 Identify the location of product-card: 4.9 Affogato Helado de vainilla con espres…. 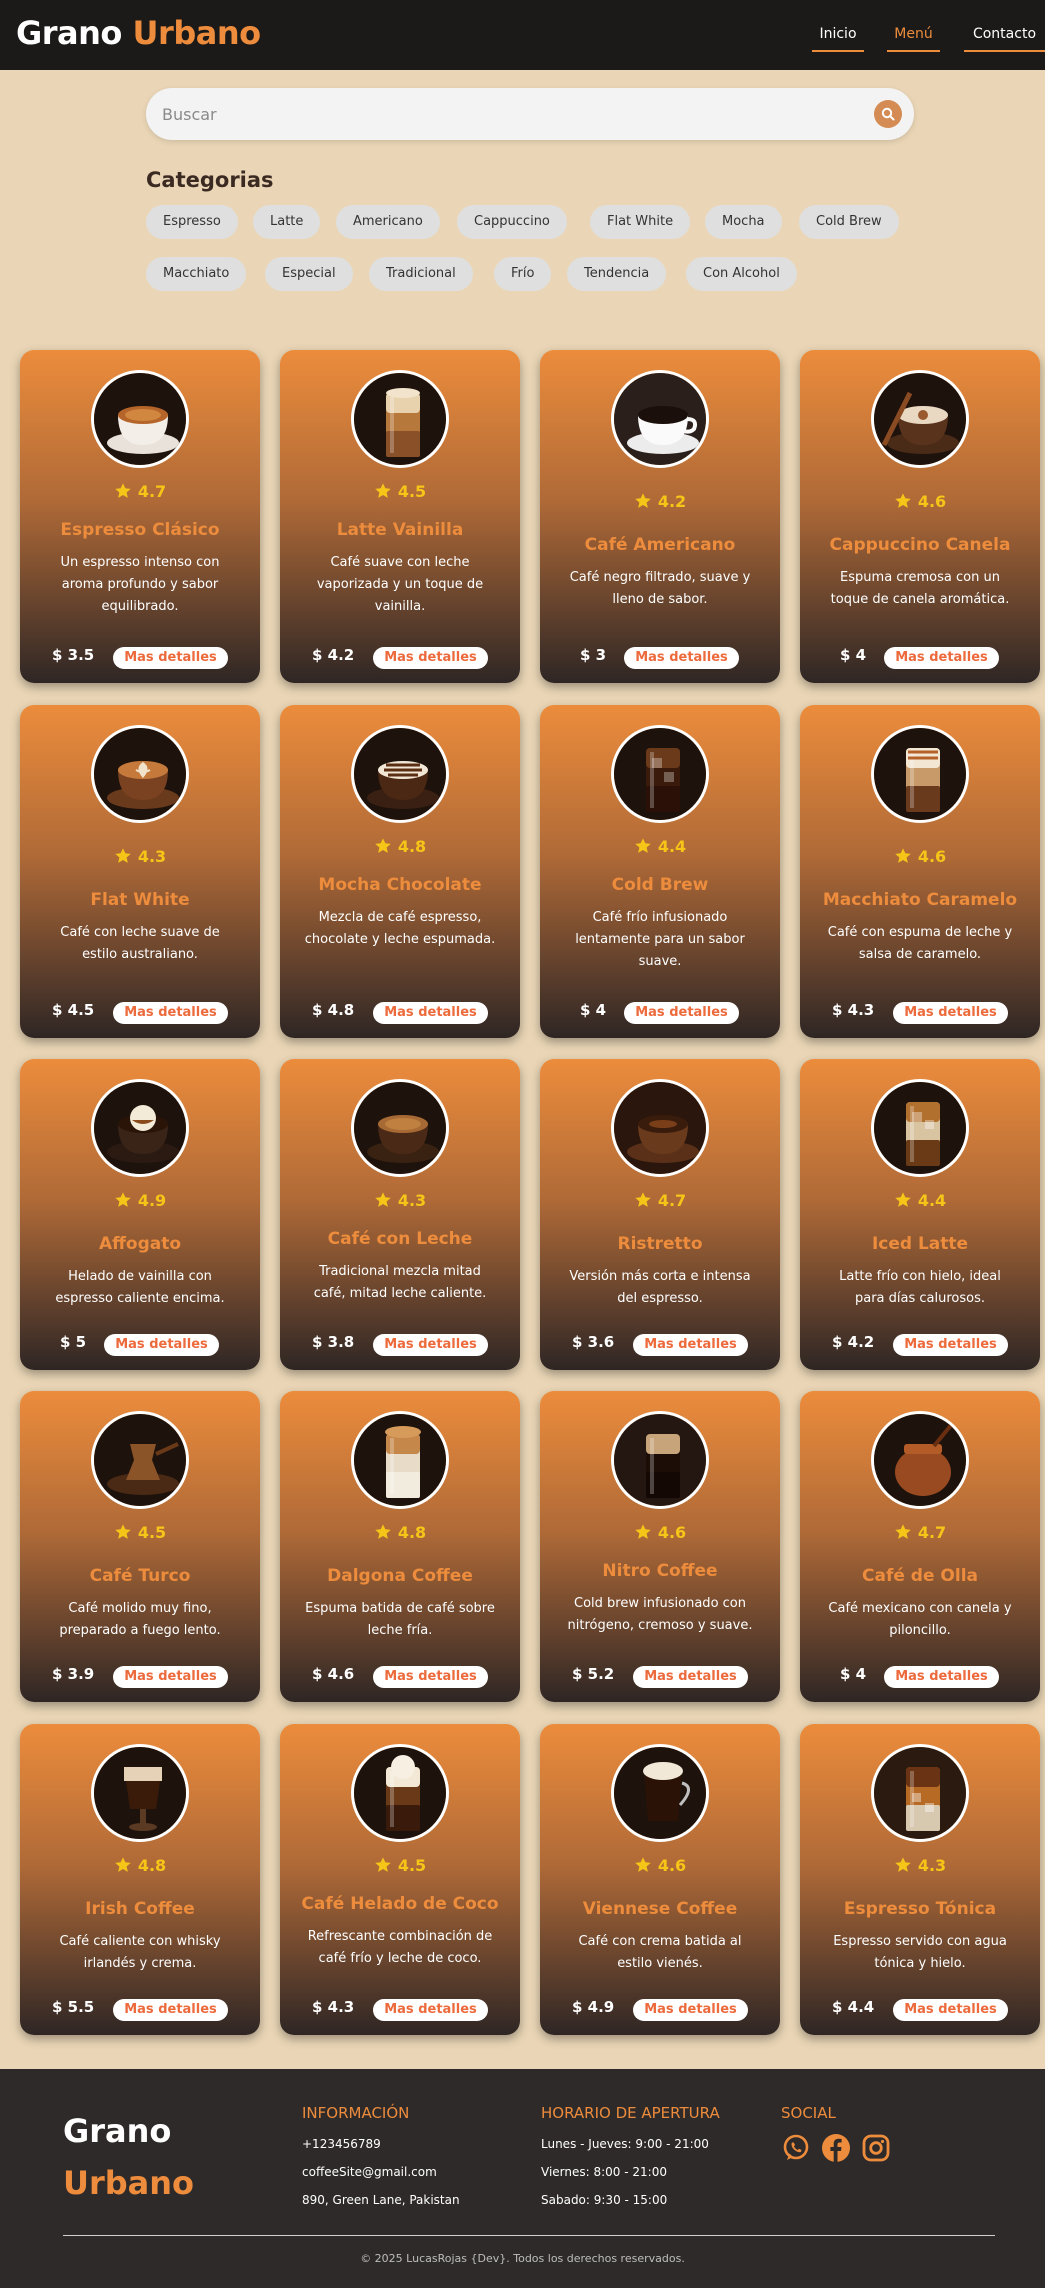
(140, 1214).